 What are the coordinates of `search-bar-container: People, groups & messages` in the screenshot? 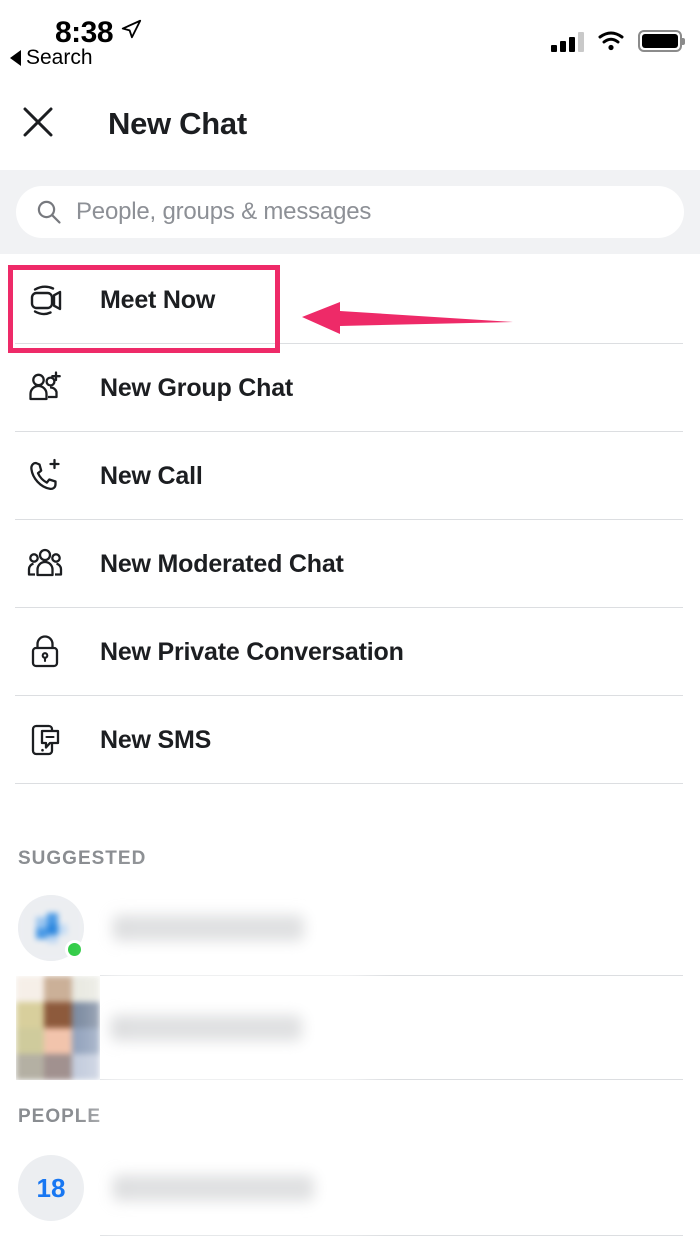 It's located at (350, 212).